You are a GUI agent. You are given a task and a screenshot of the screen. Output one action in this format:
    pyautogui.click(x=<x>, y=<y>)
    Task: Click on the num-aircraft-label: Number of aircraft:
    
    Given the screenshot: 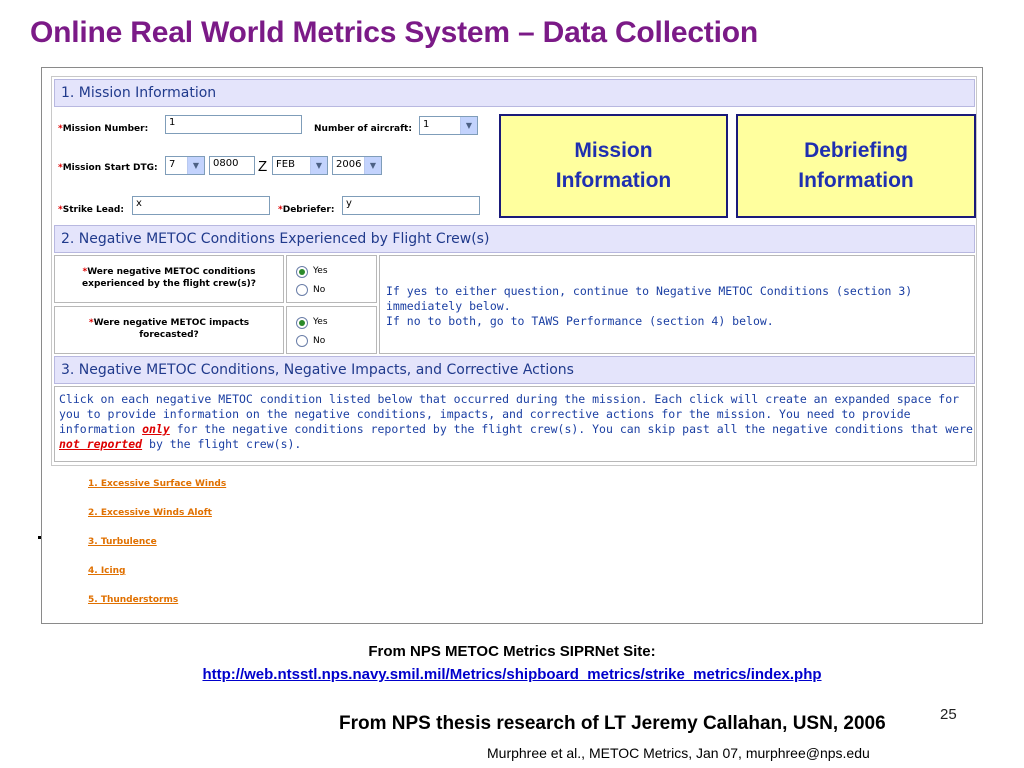 What is the action you would take?
    pyautogui.click(x=363, y=129)
    